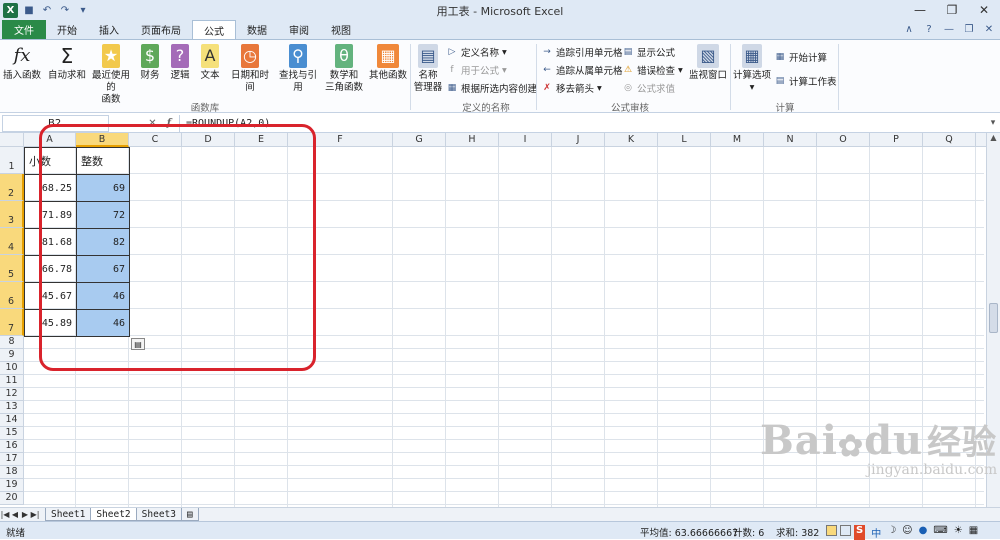  What do you see at coordinates (180, 63) in the screenshot?
I see `logical-button: ? 逻辑` at bounding box center [180, 63].